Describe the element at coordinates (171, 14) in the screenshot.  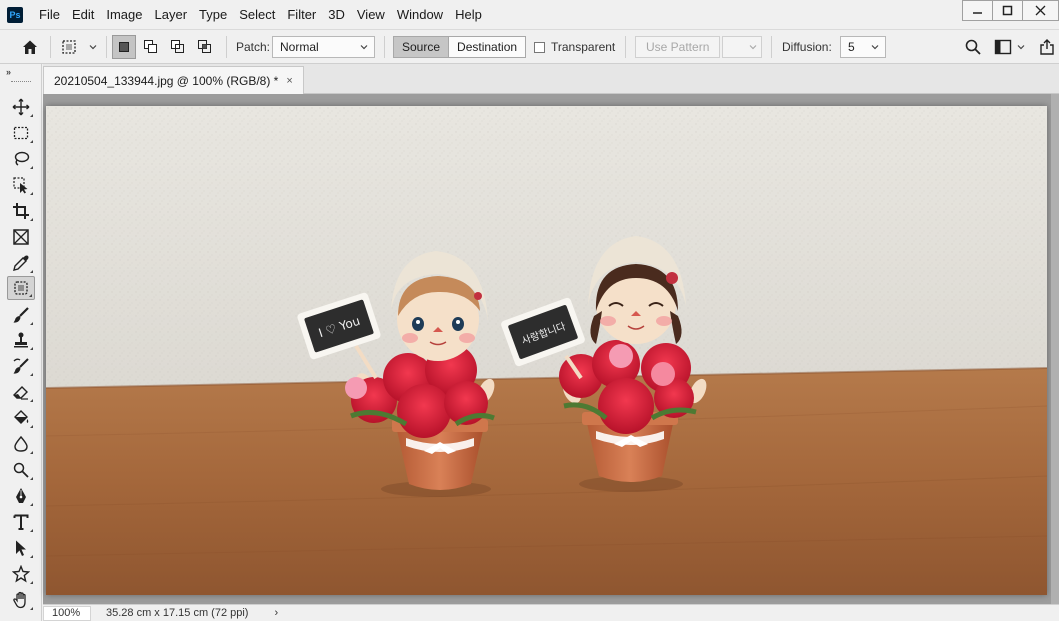
I see `menu-layer: Layer` at that location.